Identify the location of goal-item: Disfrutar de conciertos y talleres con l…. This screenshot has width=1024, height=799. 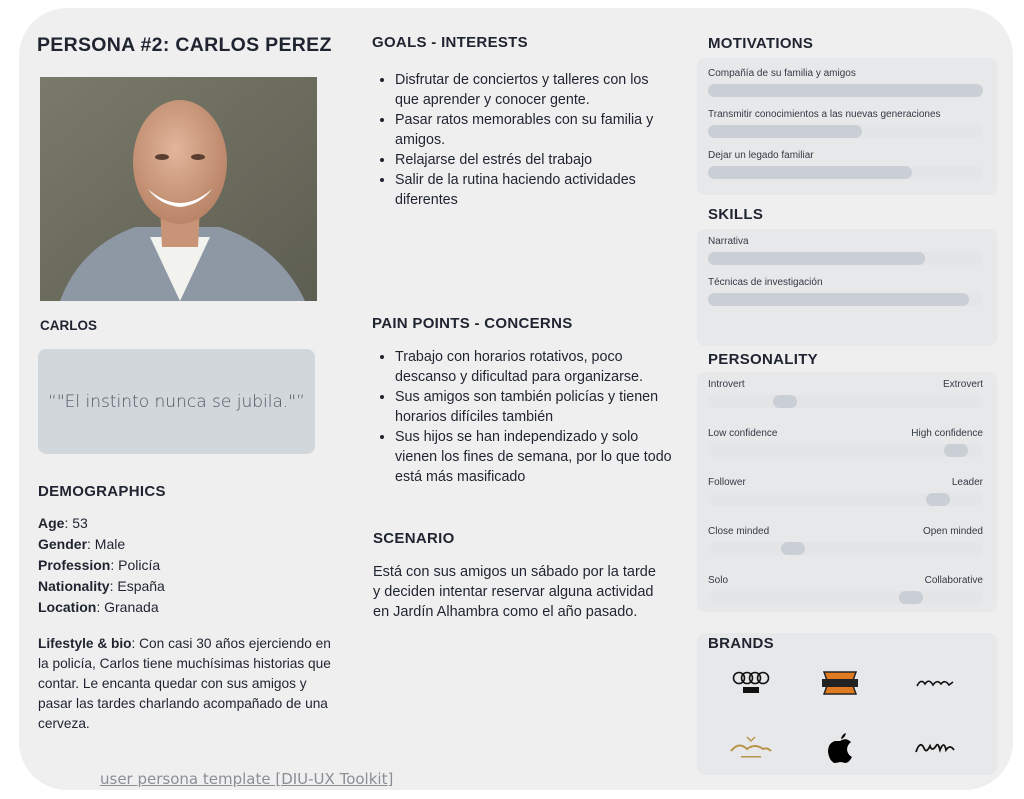
(534, 90).